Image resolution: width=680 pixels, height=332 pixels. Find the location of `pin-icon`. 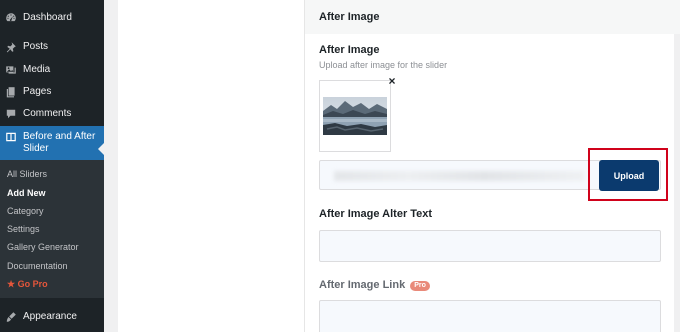

pin-icon is located at coordinates (11, 47).